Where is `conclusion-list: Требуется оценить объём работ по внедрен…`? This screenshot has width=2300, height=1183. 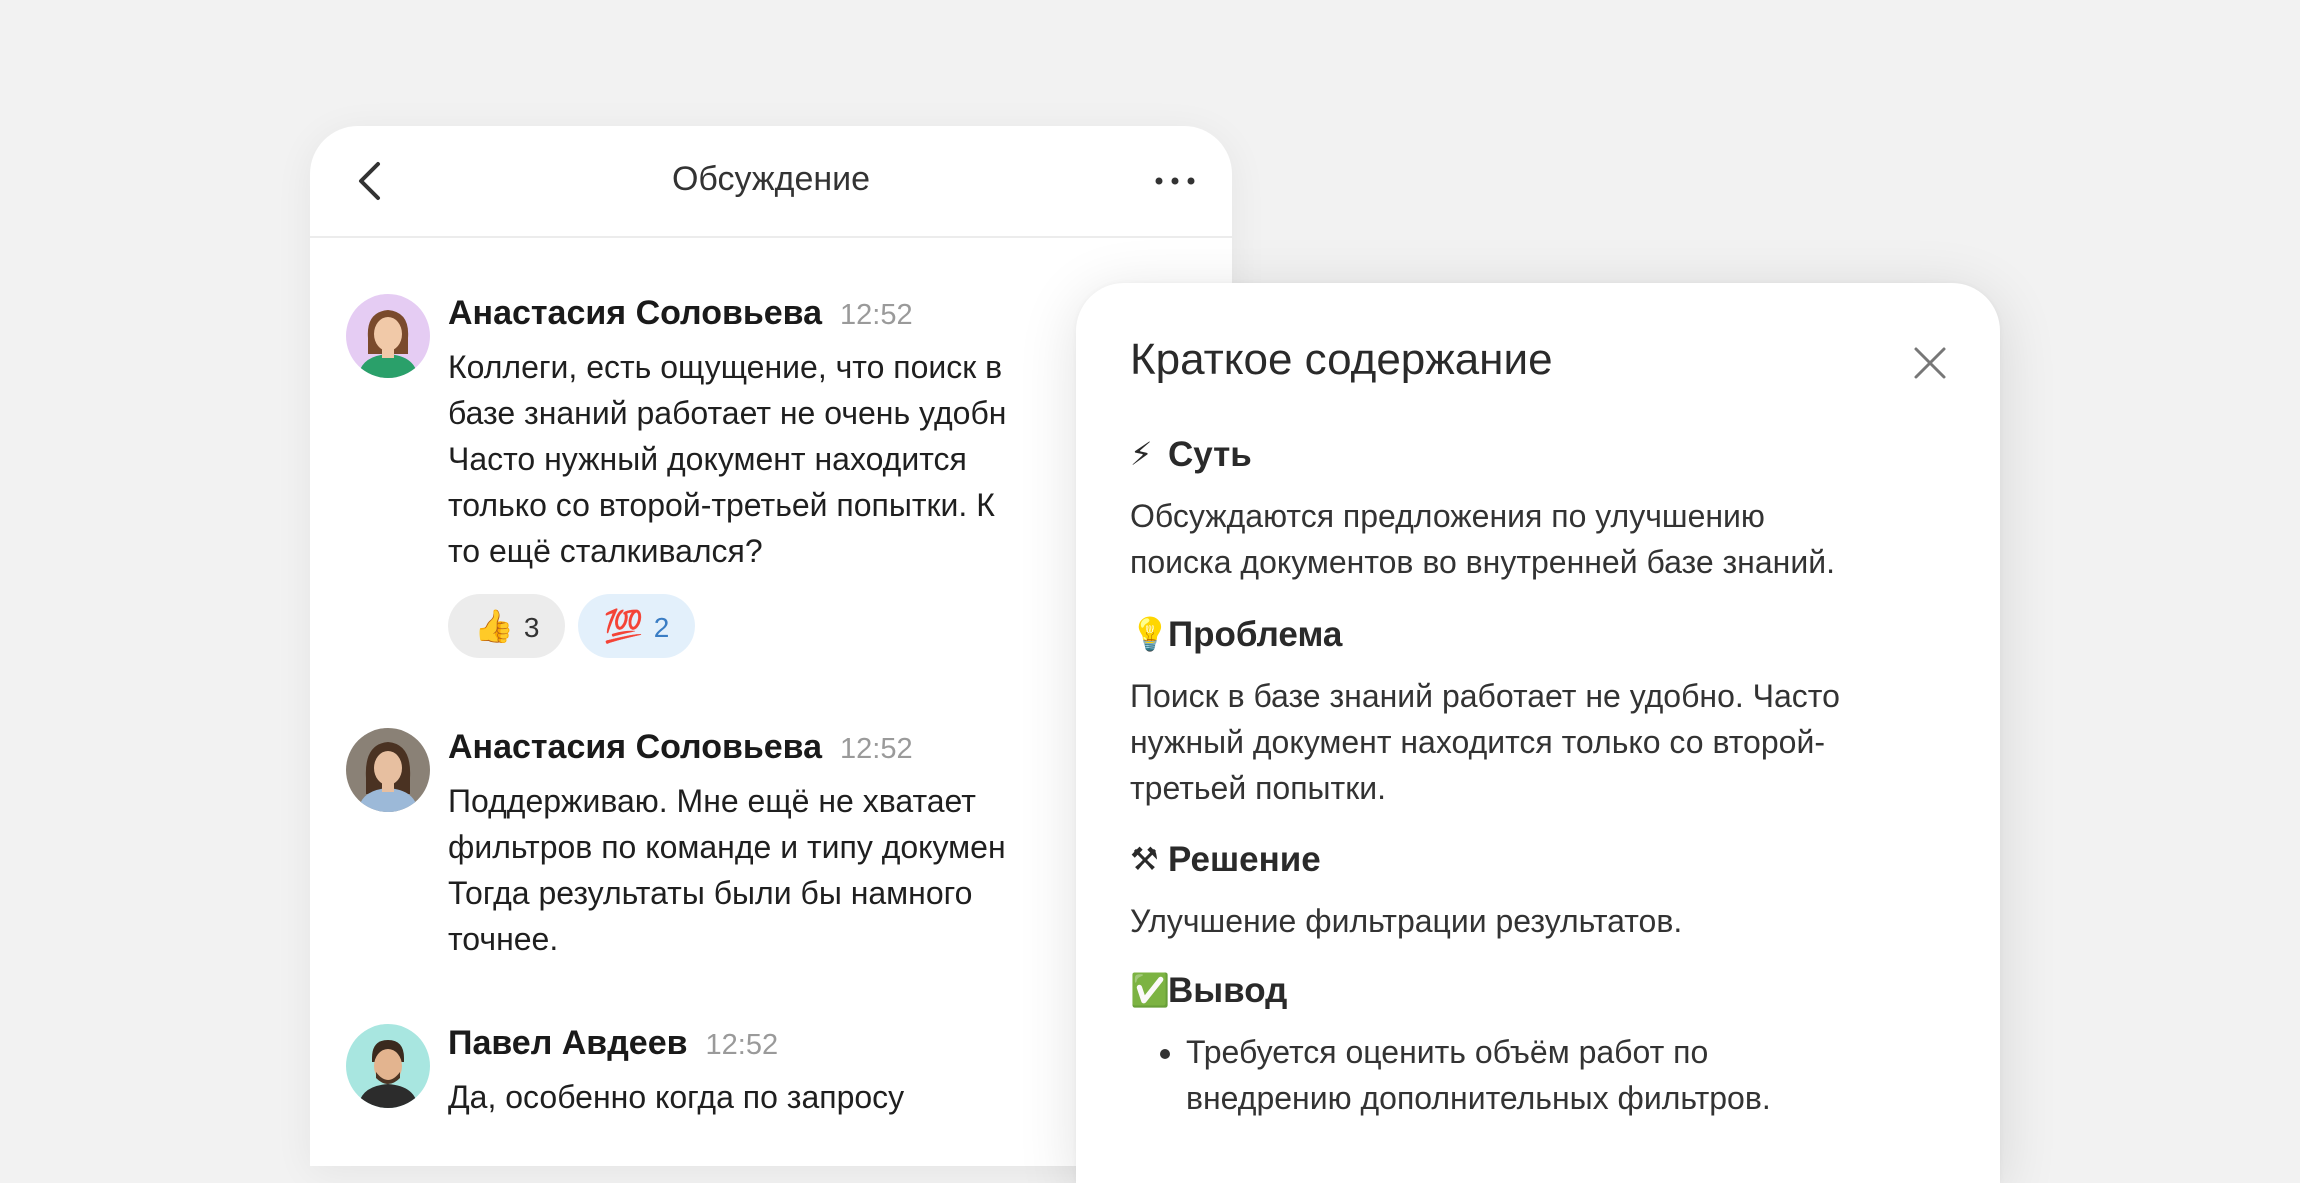 conclusion-list: Требуется оценить объём работ по внедрен… is located at coordinates (1545, 1075).